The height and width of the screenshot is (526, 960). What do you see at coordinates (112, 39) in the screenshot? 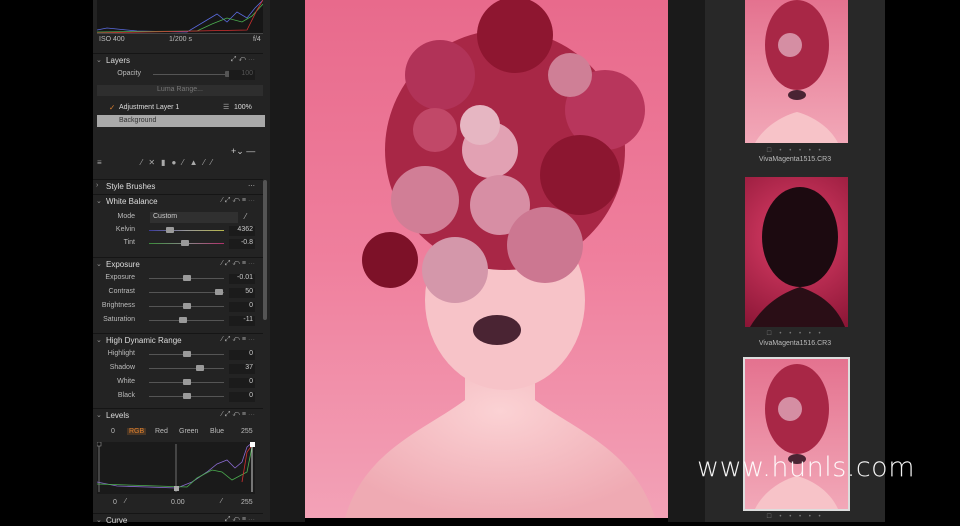
I see `iso-readout: ISO 400` at bounding box center [112, 39].